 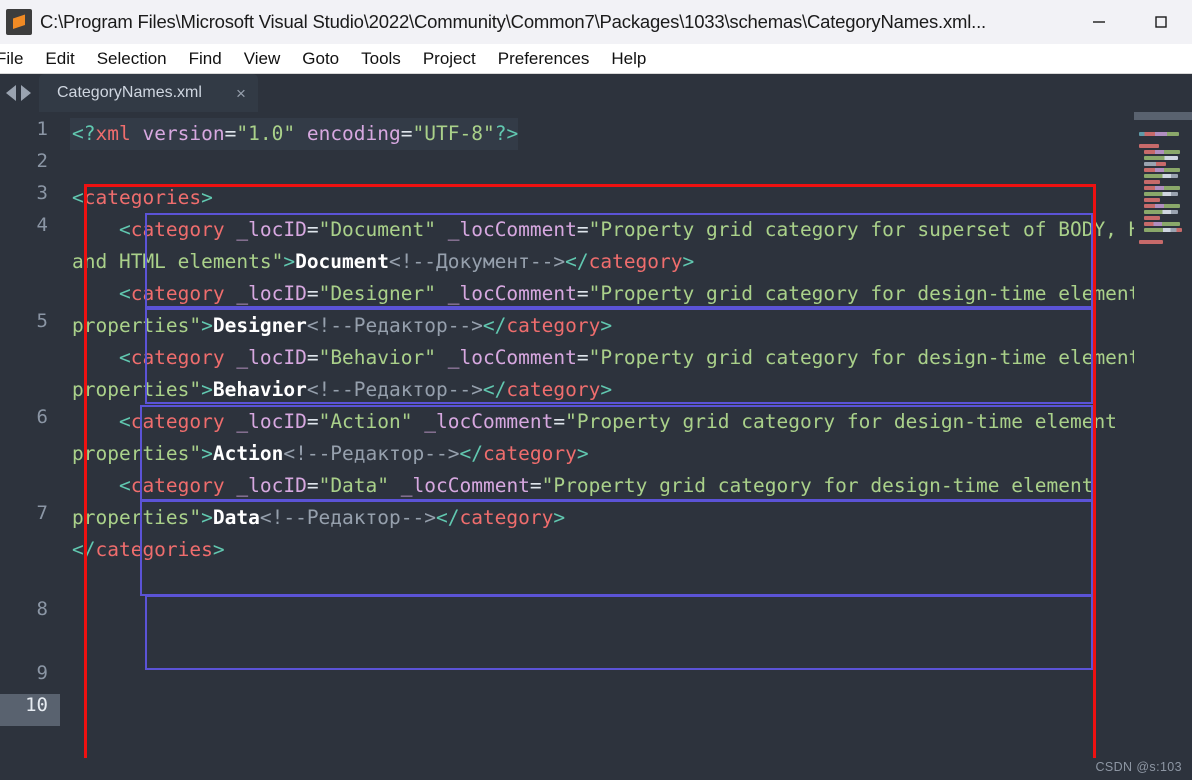 I want to click on maximize-icon, so click(x=1161, y=22).